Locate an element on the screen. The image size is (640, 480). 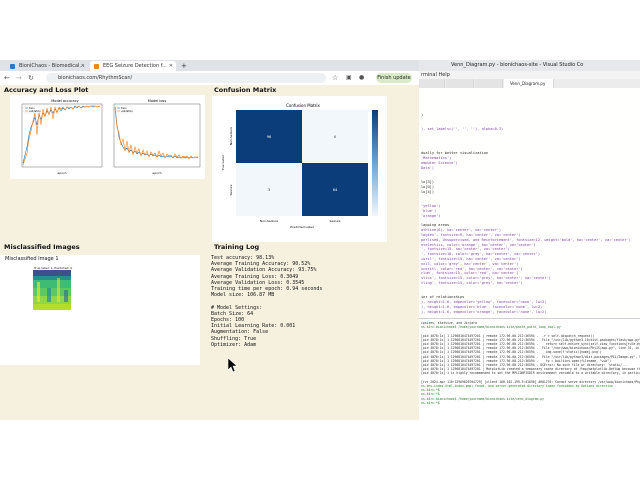
acc-plot-xlabel: epoch is located at coordinates (61, 173).